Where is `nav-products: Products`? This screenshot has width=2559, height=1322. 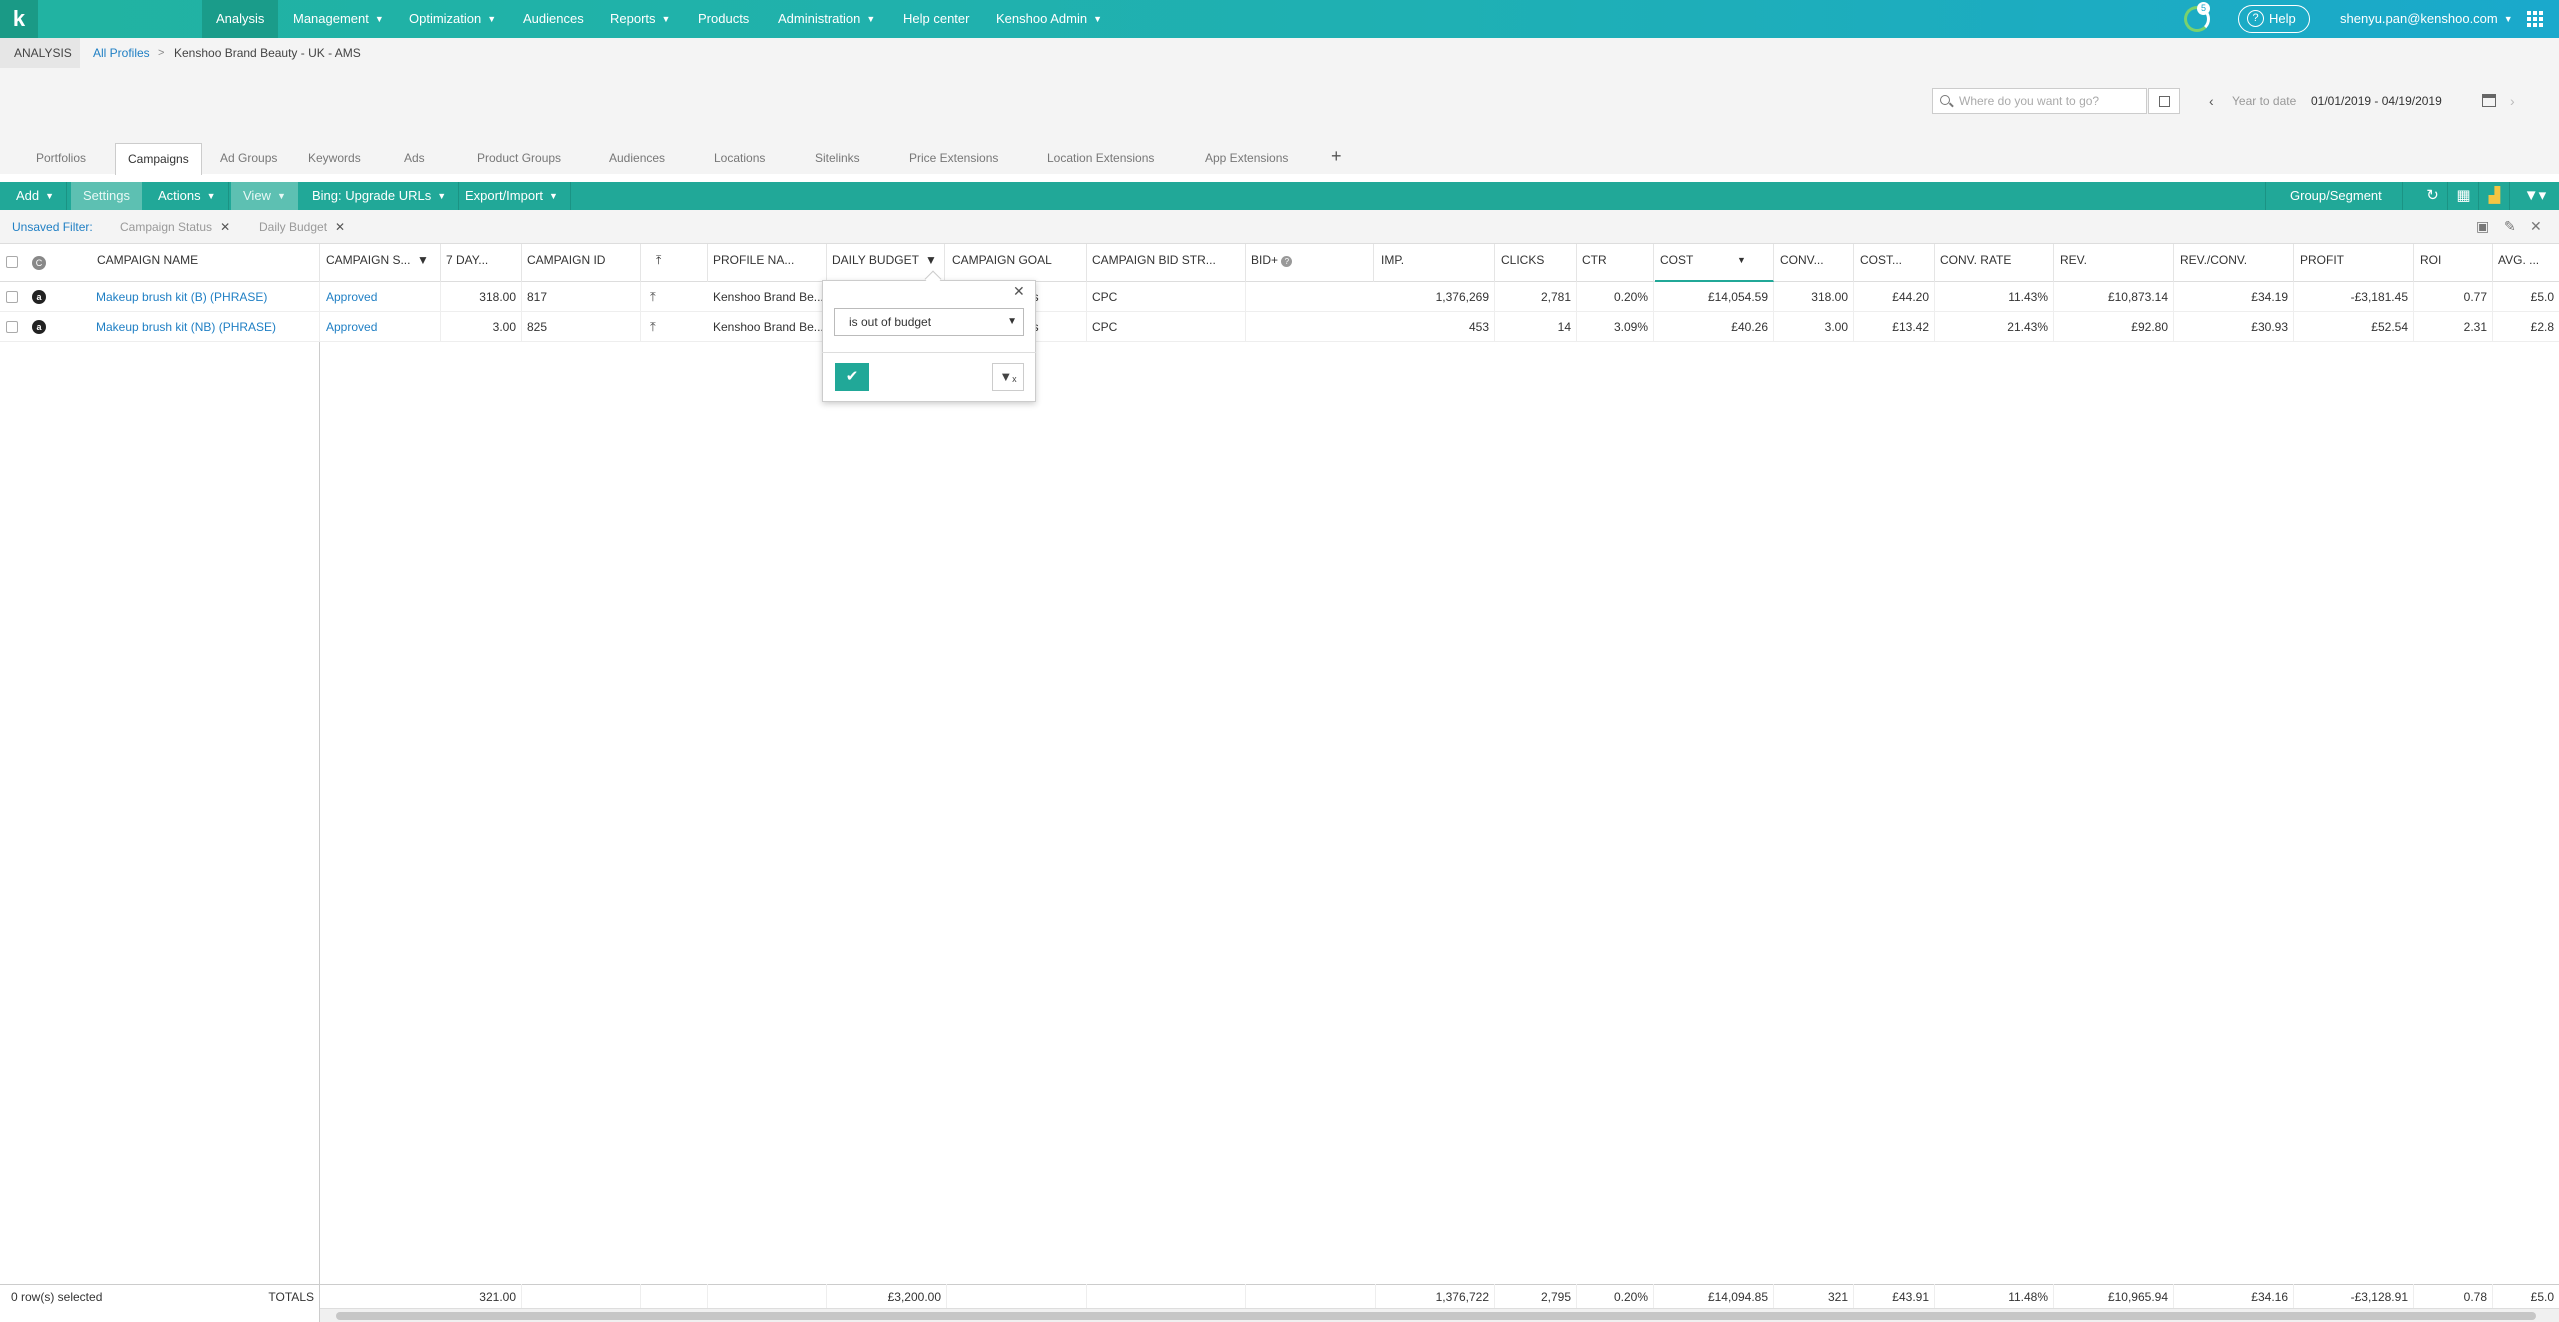
nav-products: Products is located at coordinates (723, 19).